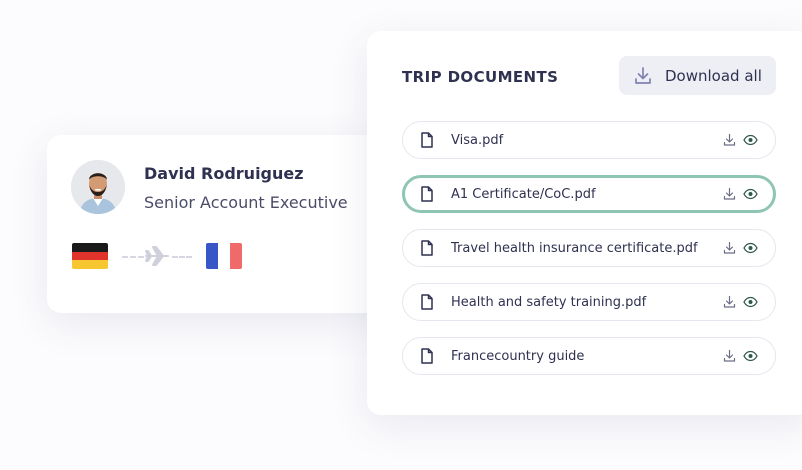 The width and height of the screenshot is (802, 470). I want to click on france-flag-icon, so click(224, 256).